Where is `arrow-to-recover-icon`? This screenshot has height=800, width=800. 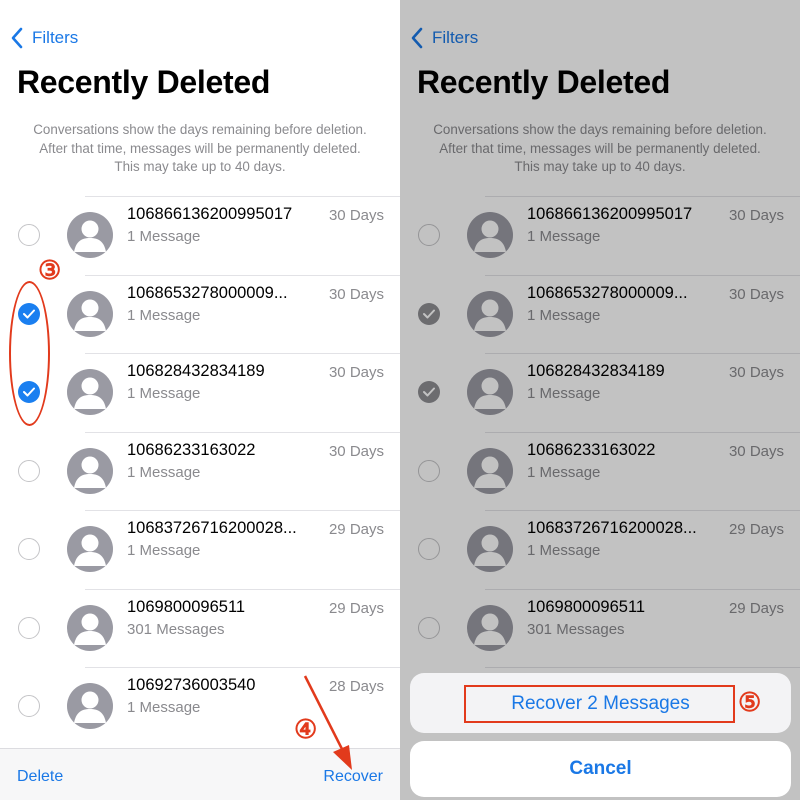
arrow-to-recover-icon is located at coordinates (327, 722).